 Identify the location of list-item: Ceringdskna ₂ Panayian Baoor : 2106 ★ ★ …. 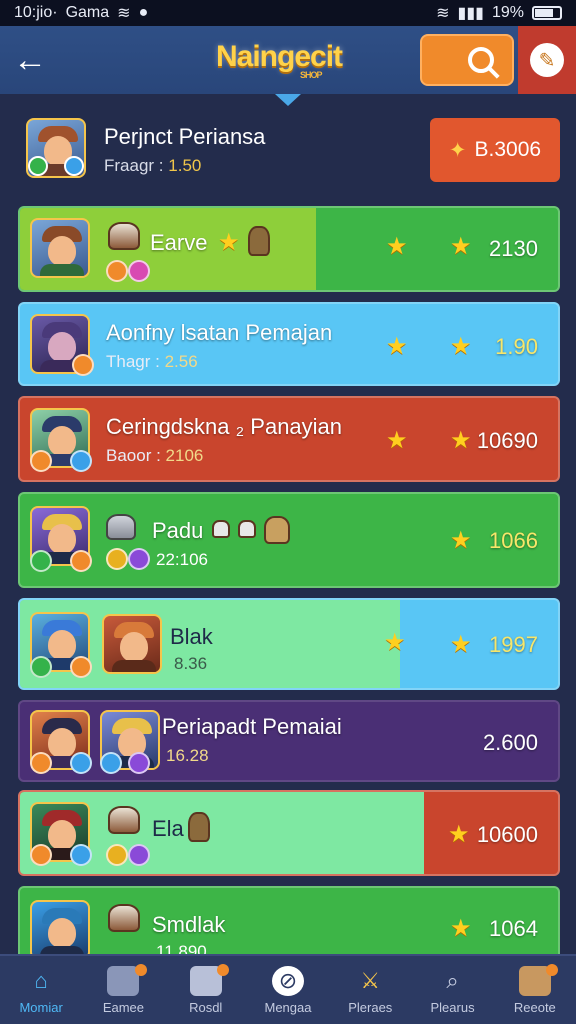
(289, 439).